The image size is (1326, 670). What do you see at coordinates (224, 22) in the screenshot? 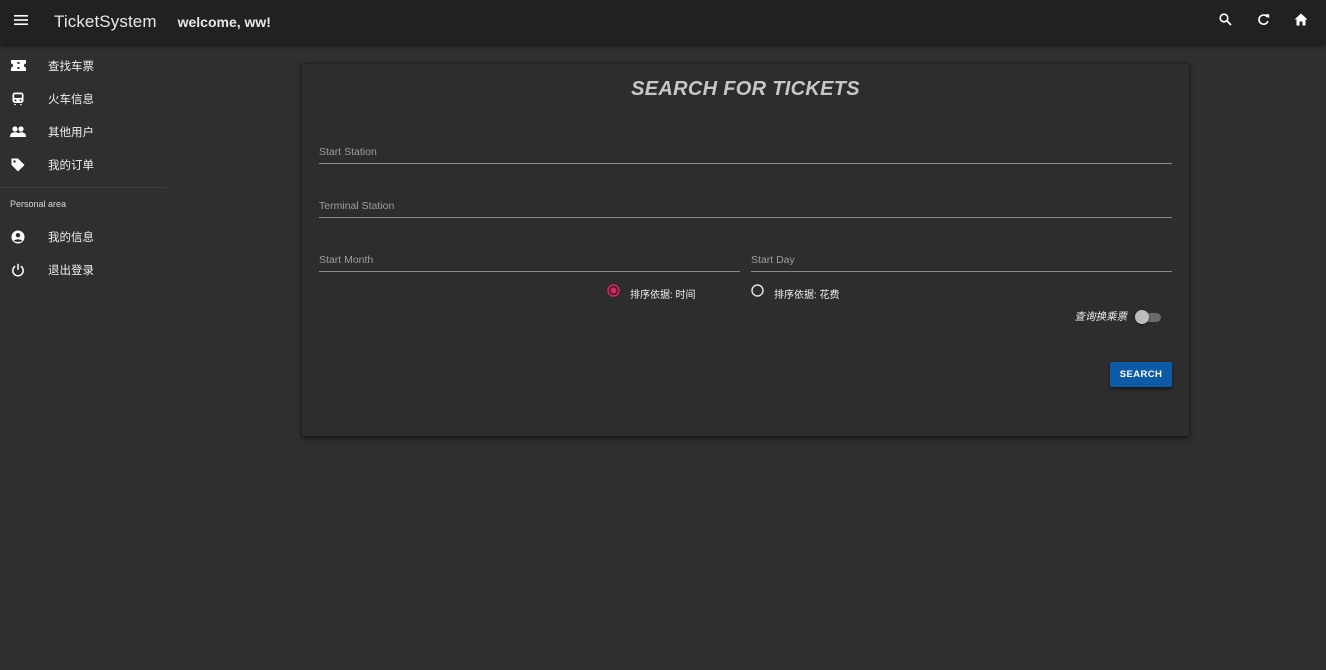
I see `welcome-text: welcome, ww!` at bounding box center [224, 22].